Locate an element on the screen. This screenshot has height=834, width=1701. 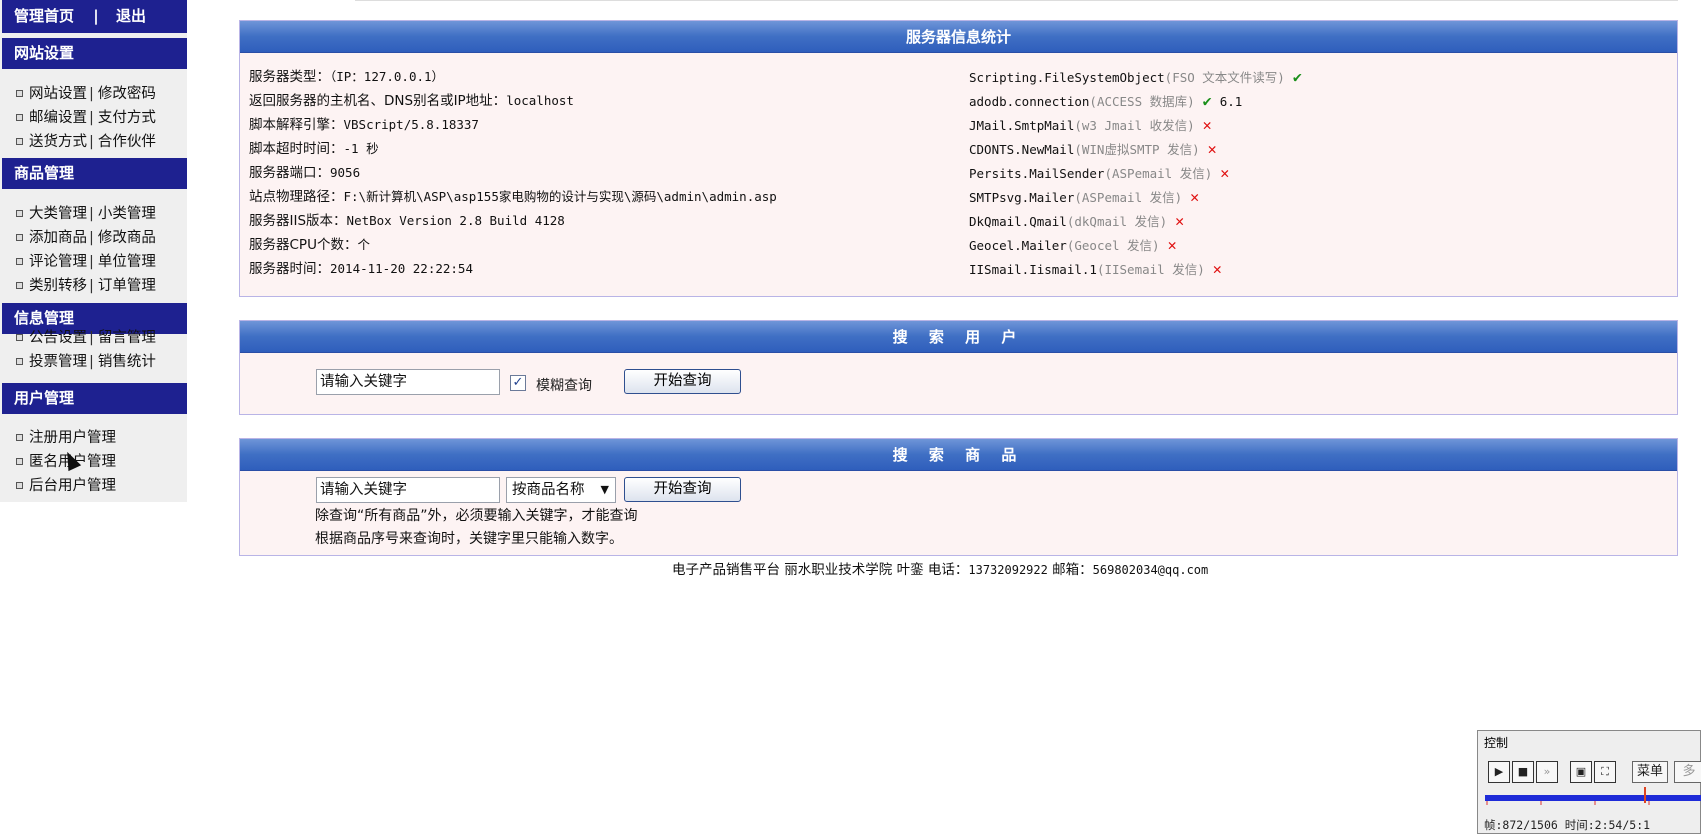
user-keyword-input: 请输入关键字 is located at coordinates (408, 382).